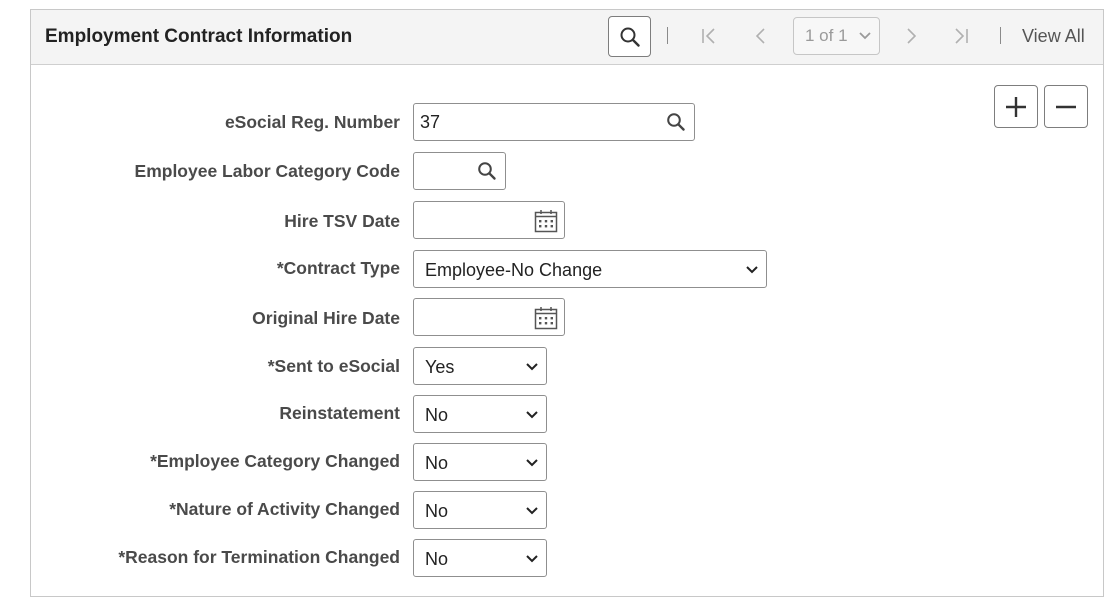 The height and width of the screenshot is (607, 1119). What do you see at coordinates (259, 557) in the screenshot?
I see `reason-for-termination-changed-label: *Reason for Termination Changed` at bounding box center [259, 557].